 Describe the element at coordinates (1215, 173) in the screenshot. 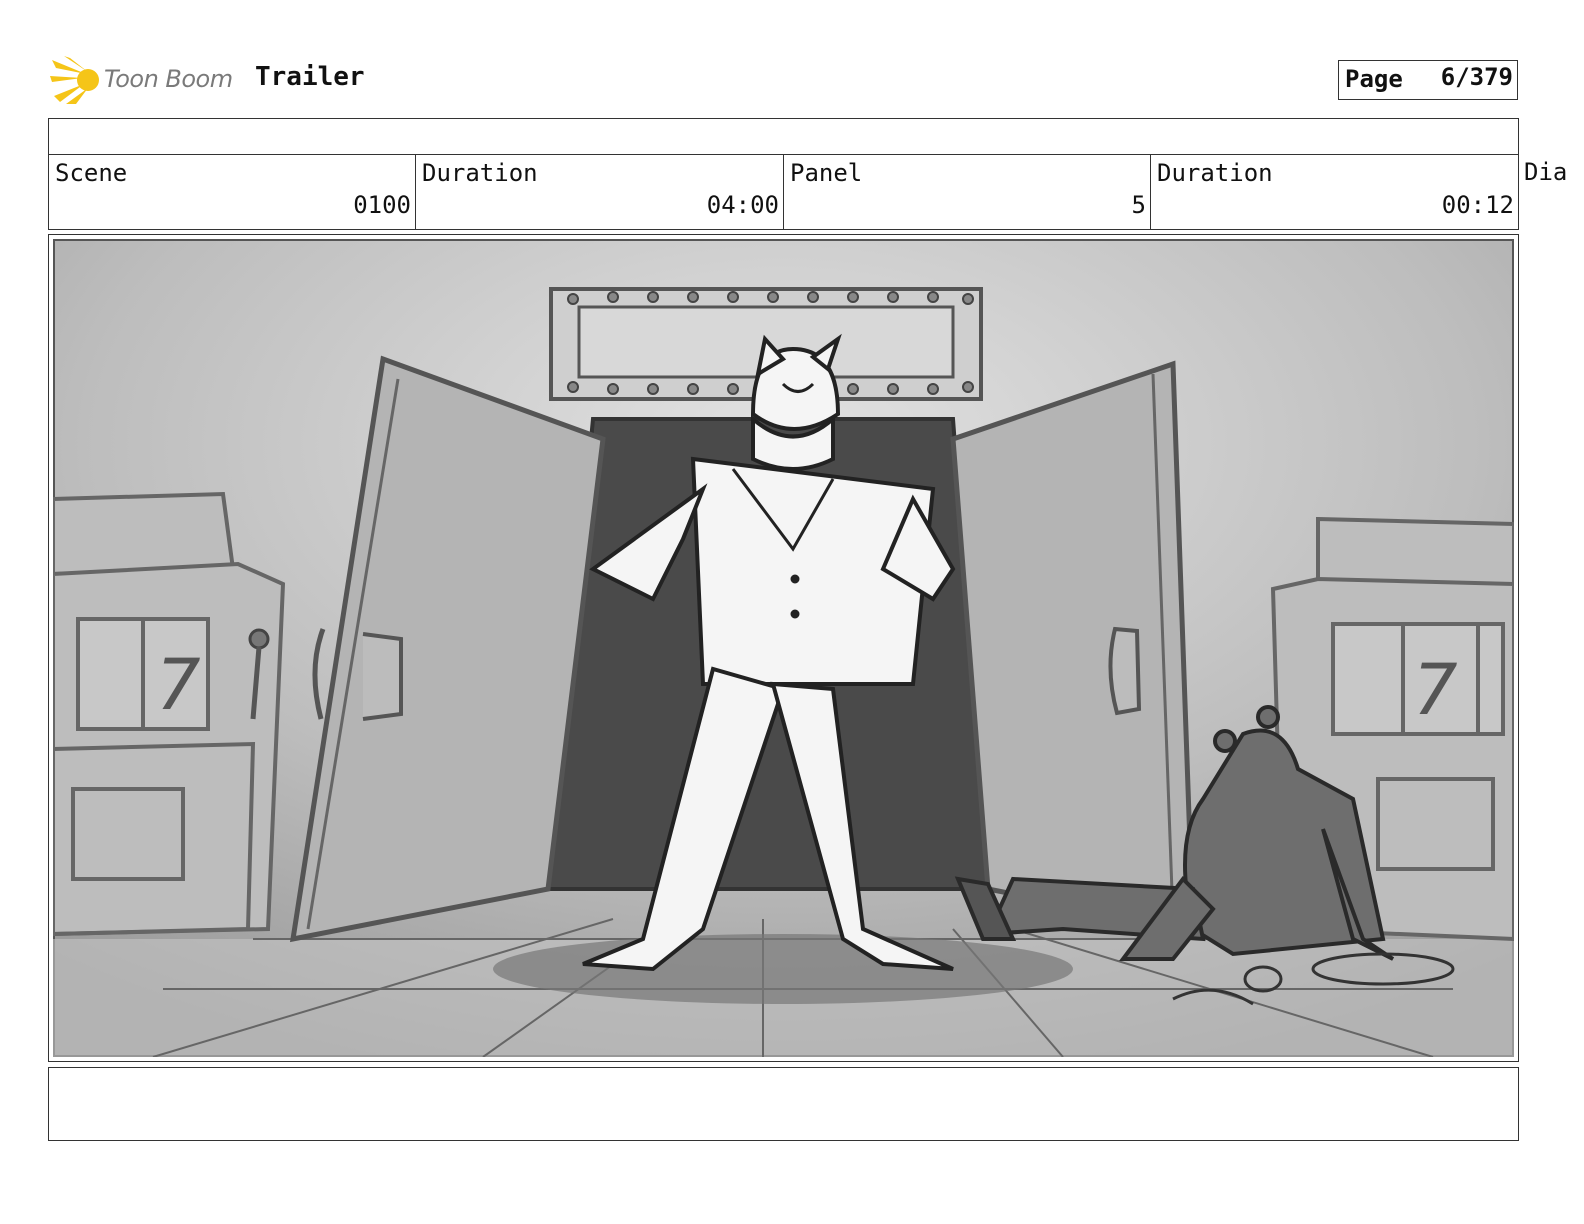

I see `panel-duration-label: Duration` at that location.